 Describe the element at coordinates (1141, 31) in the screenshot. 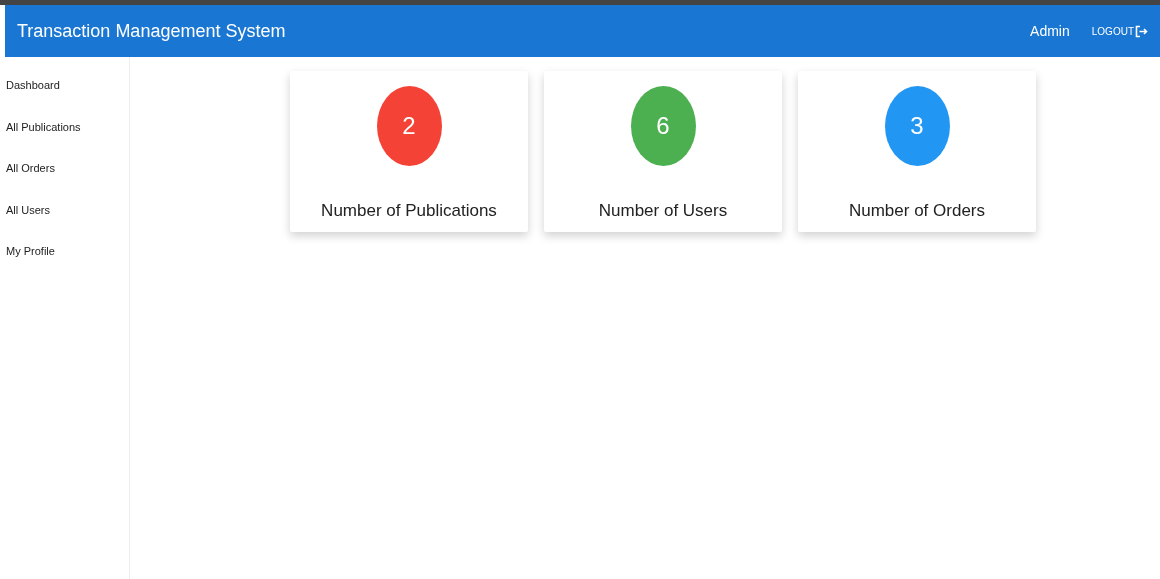

I see `logout-icon` at that location.